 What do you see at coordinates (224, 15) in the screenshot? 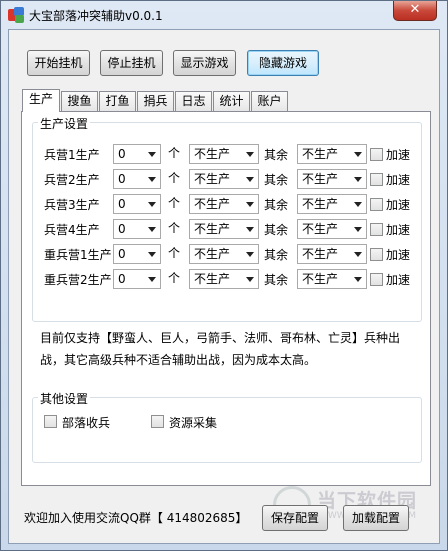
I see `title-bar: 大宝部落冲突辅助v0.0.1 ✕` at bounding box center [224, 15].